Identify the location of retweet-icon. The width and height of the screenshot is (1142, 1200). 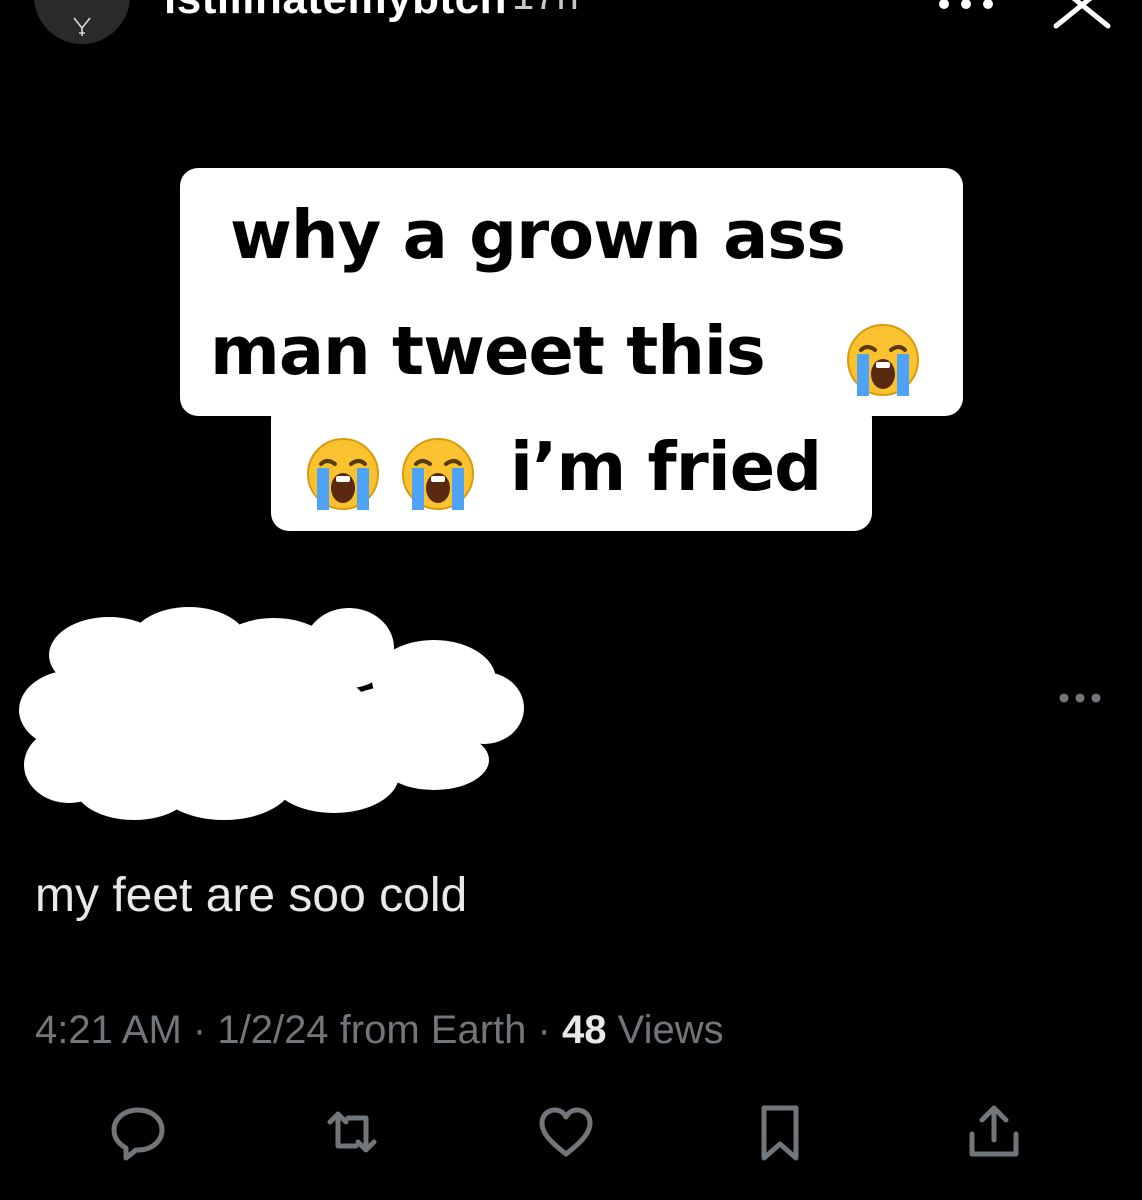
(352, 1132).